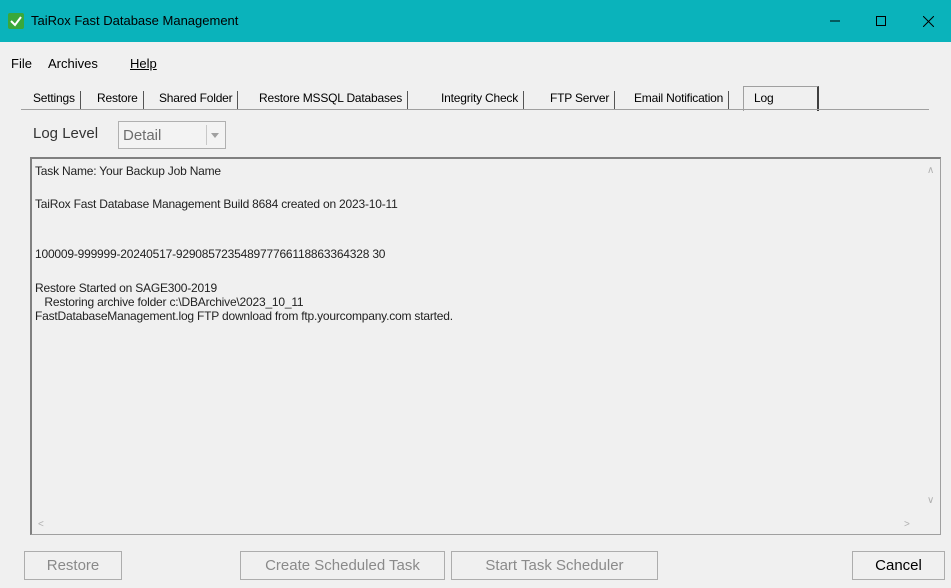 The image size is (951, 588). I want to click on minimize-icon, so click(835, 21).